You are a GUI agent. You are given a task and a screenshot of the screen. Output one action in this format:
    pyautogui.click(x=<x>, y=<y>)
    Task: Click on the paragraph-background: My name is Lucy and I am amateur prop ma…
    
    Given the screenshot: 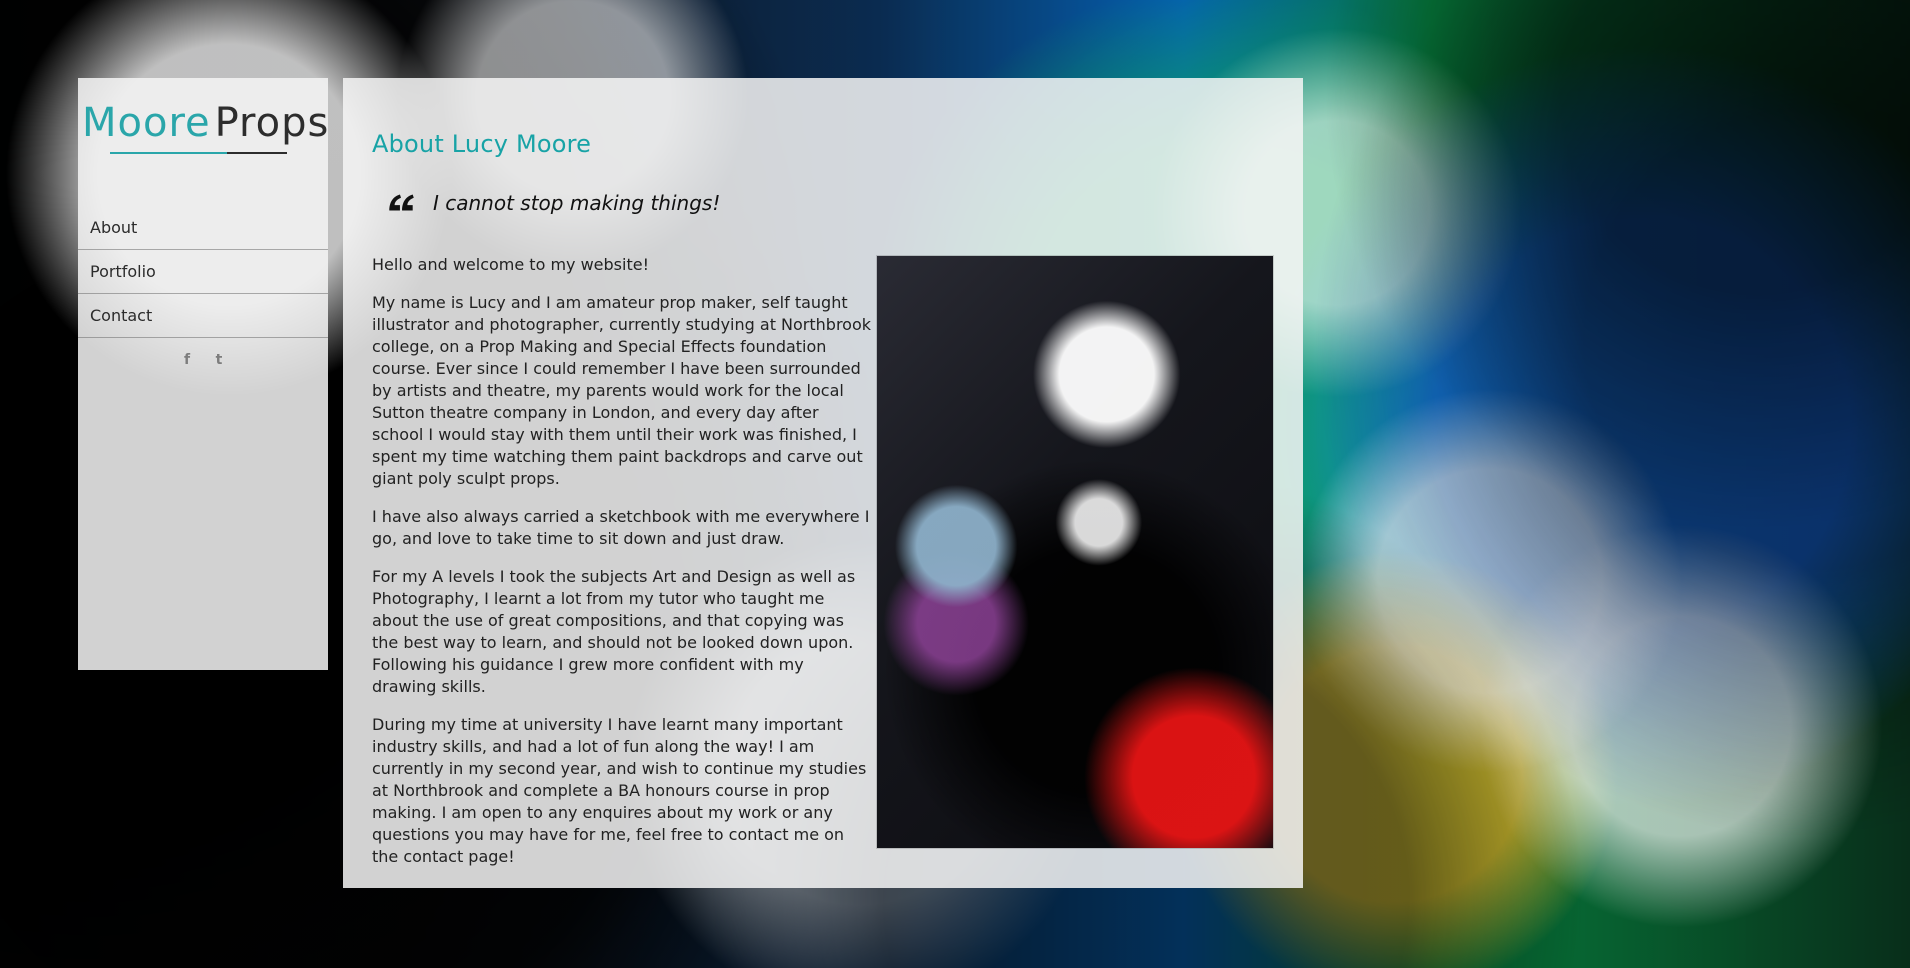 What is the action you would take?
    pyautogui.click(x=622, y=390)
    